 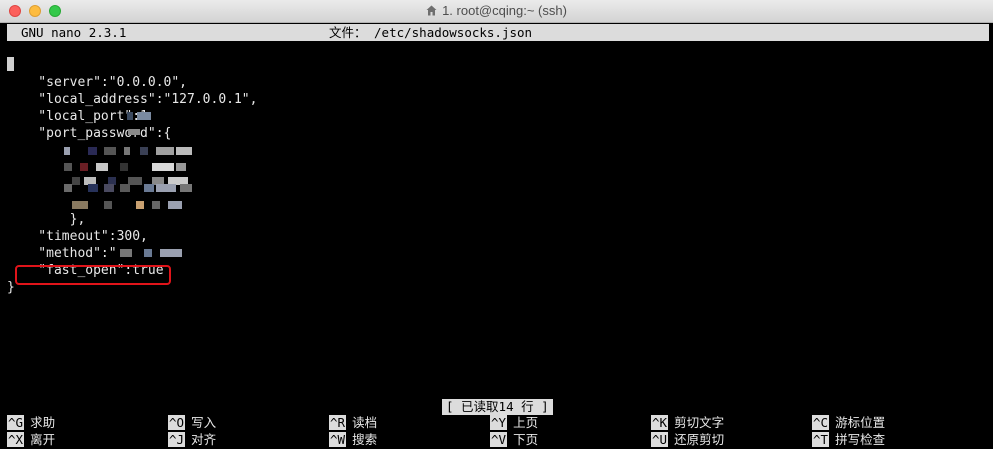 What do you see at coordinates (338, 439) in the screenshot?
I see `shortcut-key: ^W` at bounding box center [338, 439].